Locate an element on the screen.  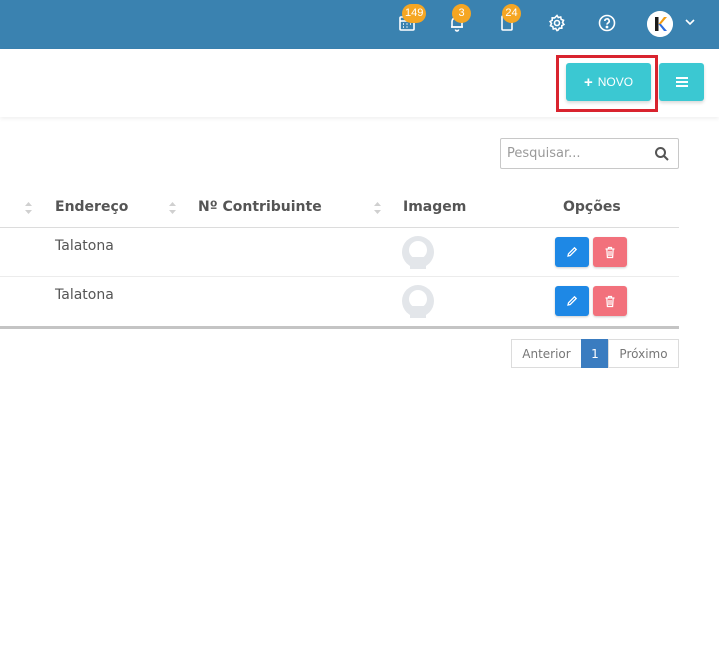
menu-button is located at coordinates (681, 82).